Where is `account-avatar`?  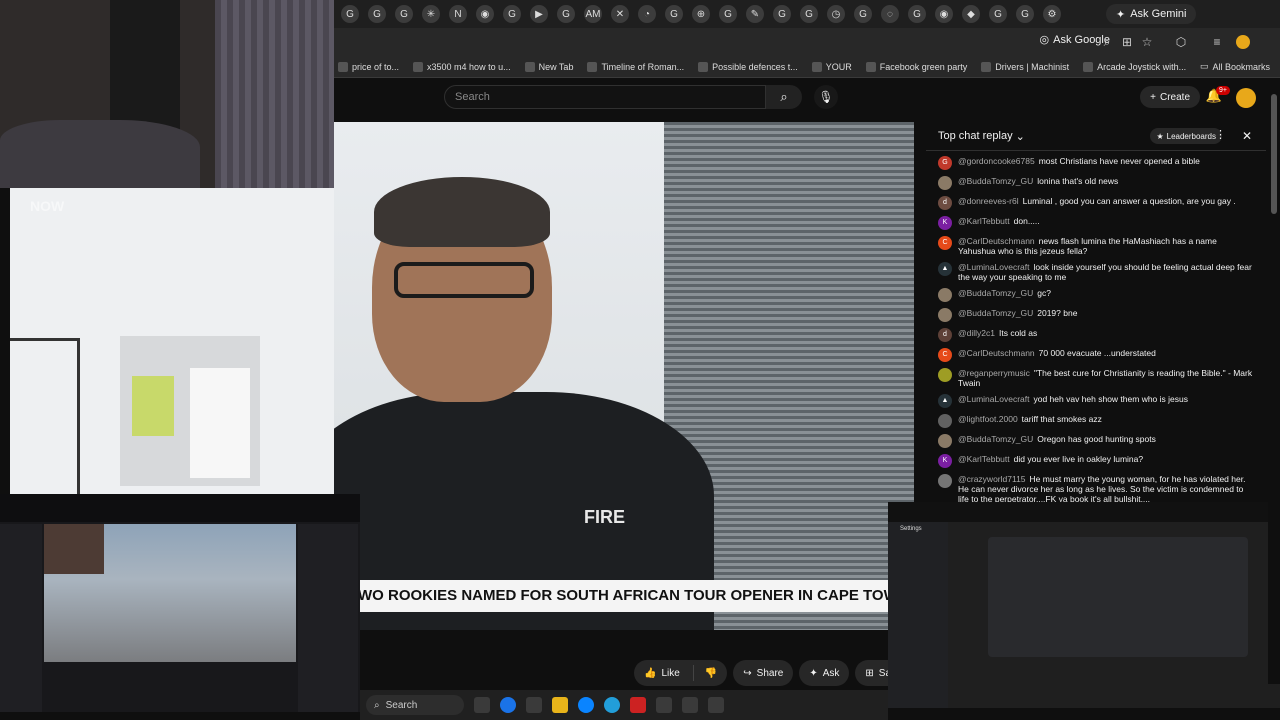
account-avatar is located at coordinates (1246, 98).